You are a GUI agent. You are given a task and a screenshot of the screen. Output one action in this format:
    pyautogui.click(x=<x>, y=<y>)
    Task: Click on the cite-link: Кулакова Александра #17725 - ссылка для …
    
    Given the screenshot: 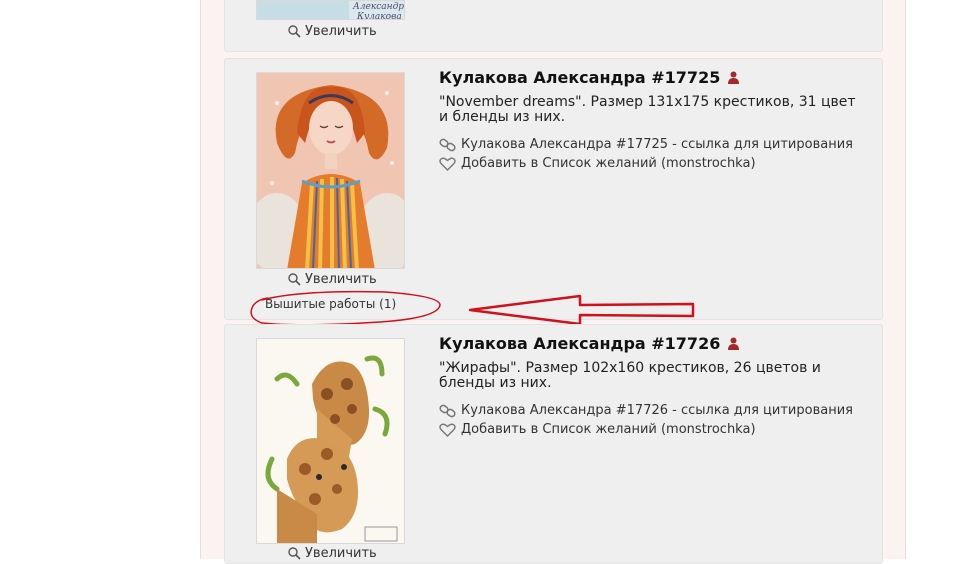 What is the action you would take?
    pyautogui.click(x=646, y=144)
    